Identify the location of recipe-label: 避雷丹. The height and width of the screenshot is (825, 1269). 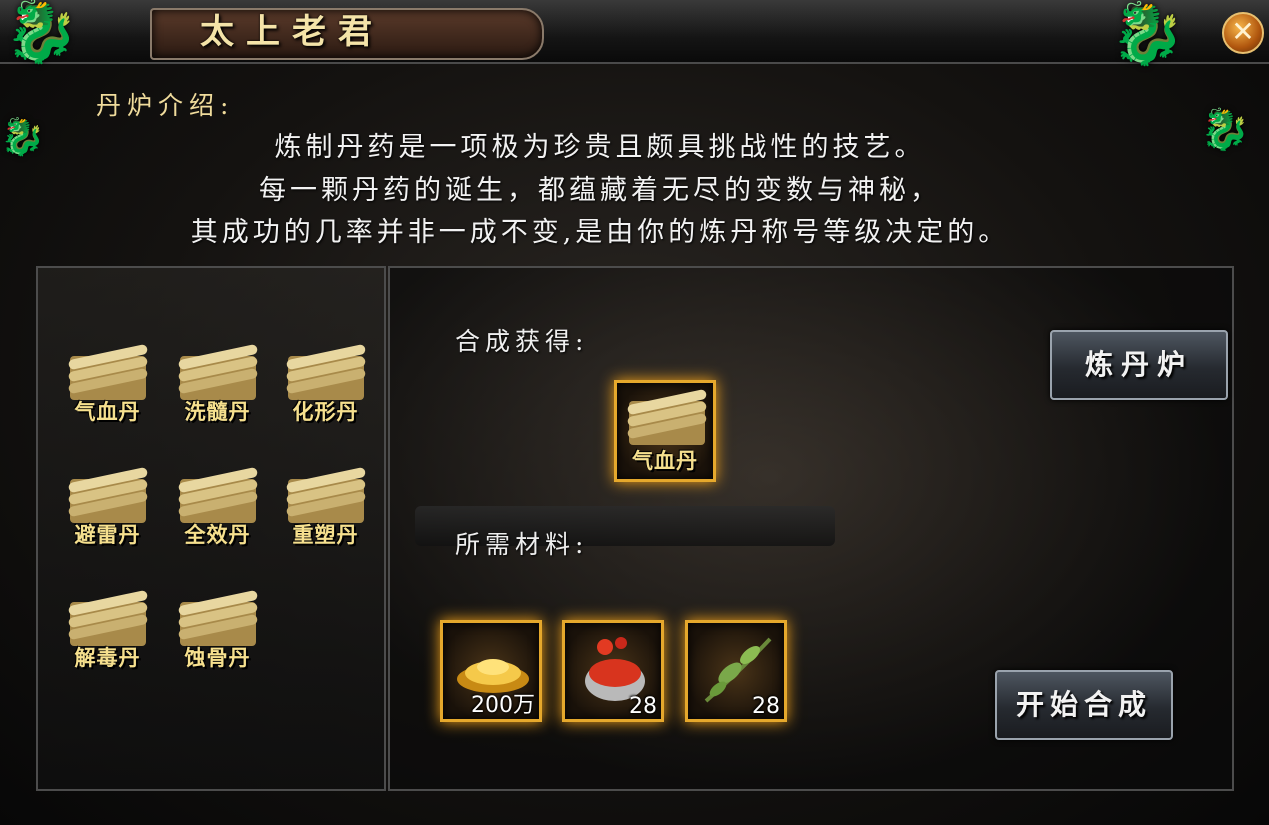
(107, 534).